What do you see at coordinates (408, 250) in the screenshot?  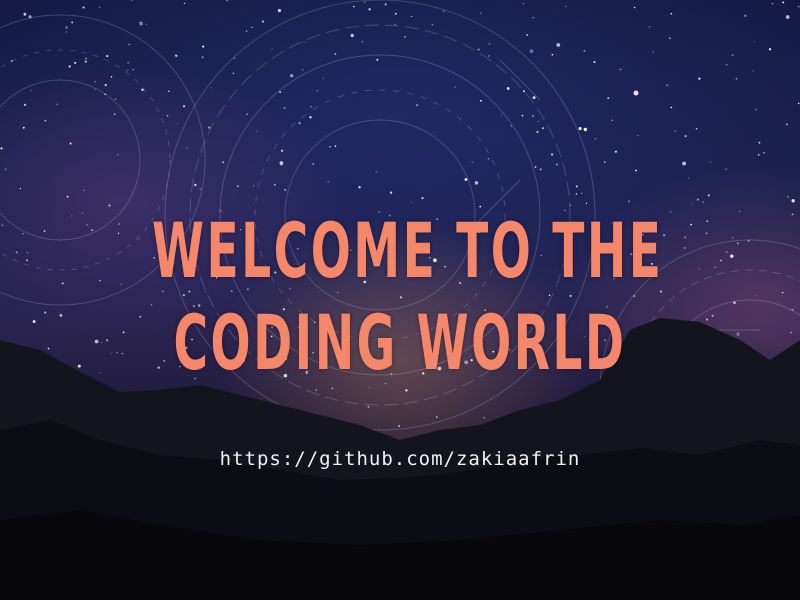 I see `headline-line-1: WELCOME TO THE` at bounding box center [408, 250].